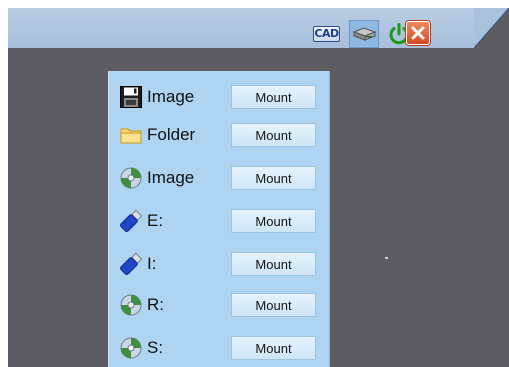 The height and width of the screenshot is (367, 509). I want to click on drive-row-floppy-image: Image Mount, so click(219, 97).